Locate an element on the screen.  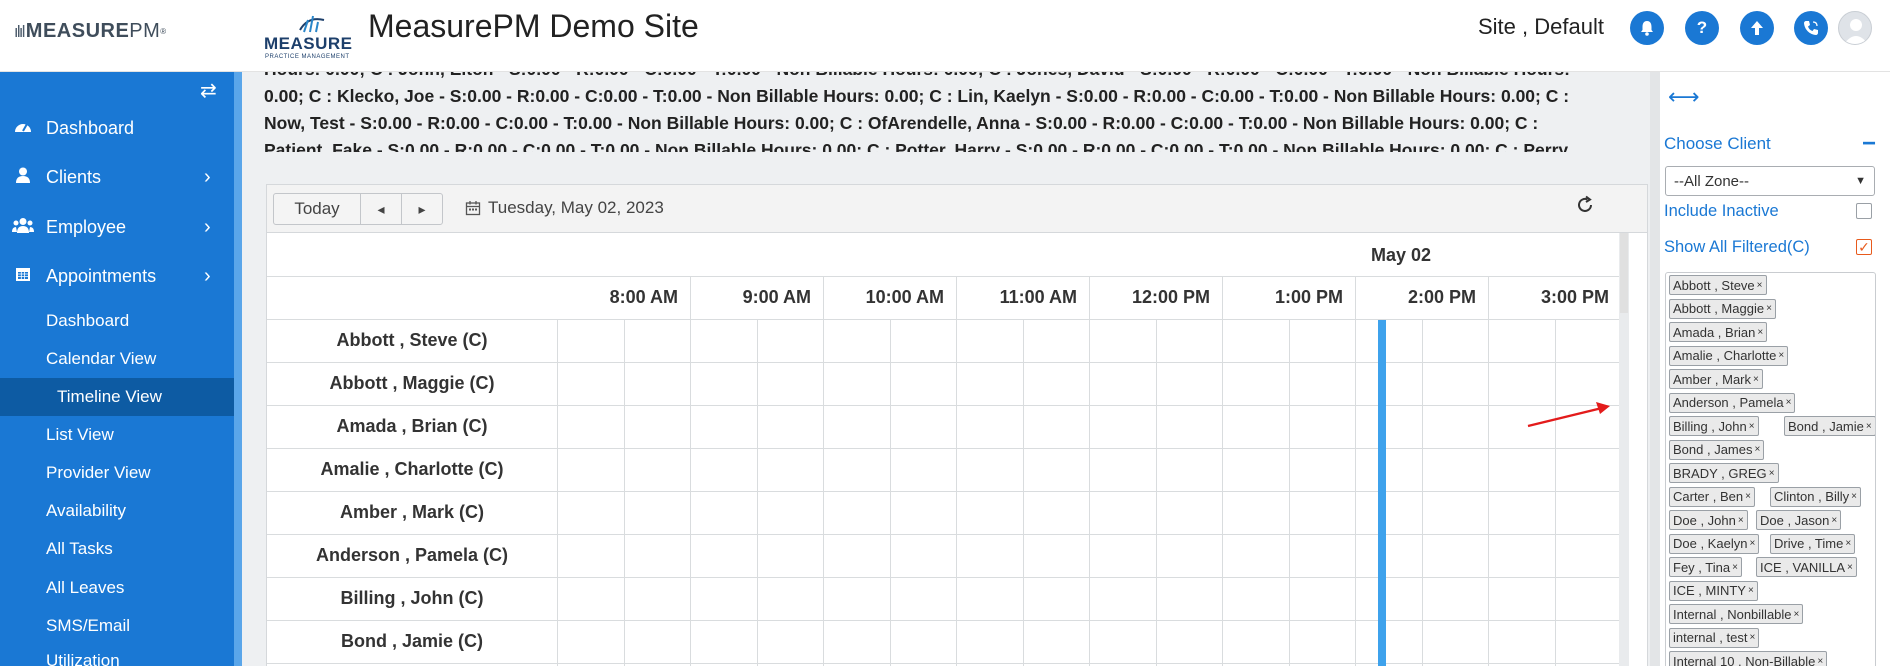
client-tag: Doe , Kaelyn × is located at coordinates (1714, 543).